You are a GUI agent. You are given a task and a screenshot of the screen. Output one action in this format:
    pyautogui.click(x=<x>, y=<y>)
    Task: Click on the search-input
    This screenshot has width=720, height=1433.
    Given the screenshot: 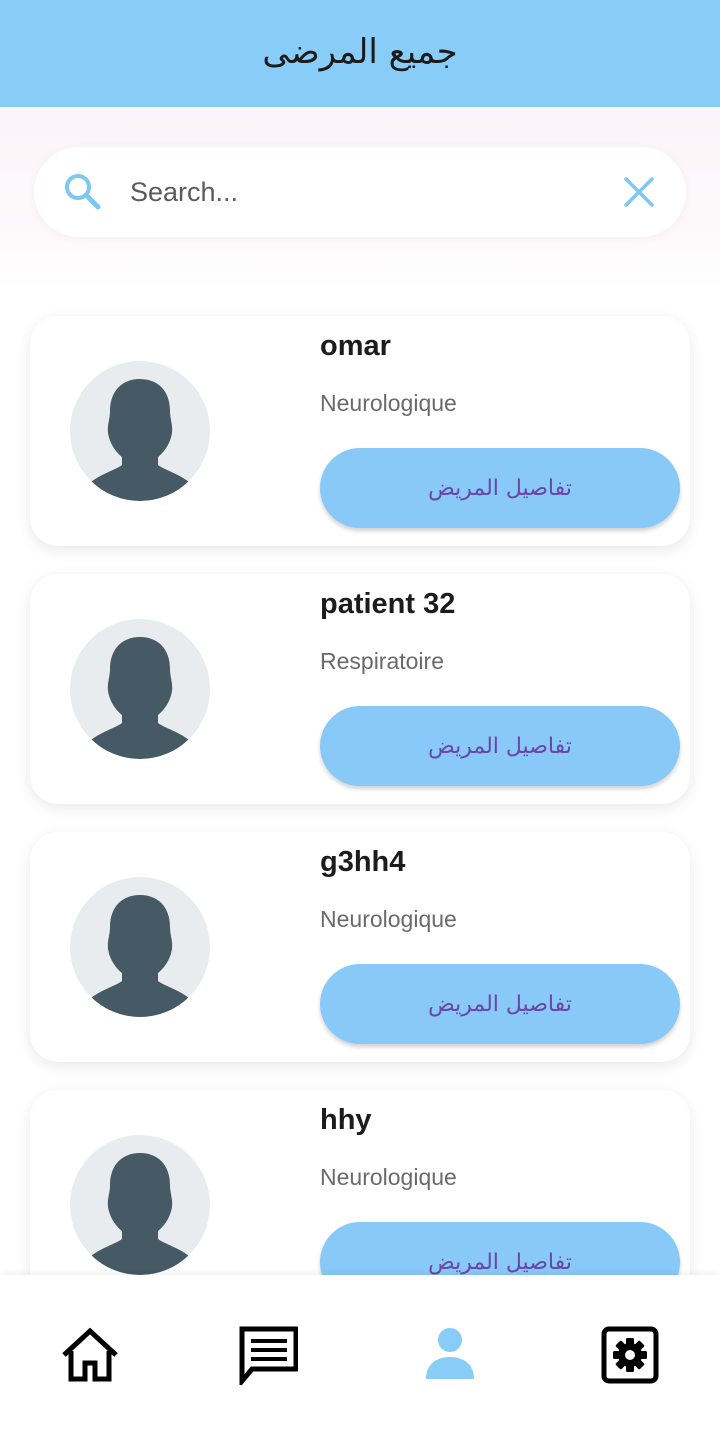 What is the action you would take?
    pyautogui.click(x=365, y=192)
    